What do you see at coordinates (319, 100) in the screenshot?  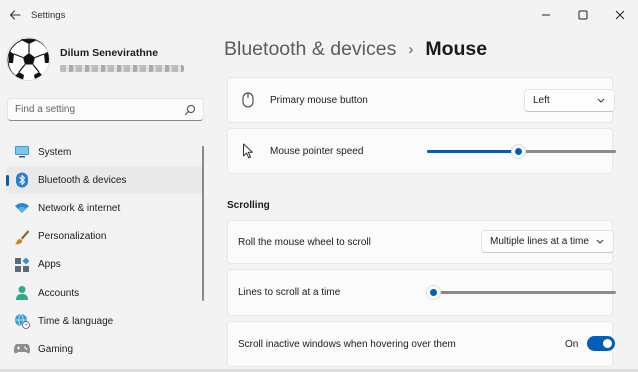 I see `primary-mouse-button-label: Primary mouse button` at bounding box center [319, 100].